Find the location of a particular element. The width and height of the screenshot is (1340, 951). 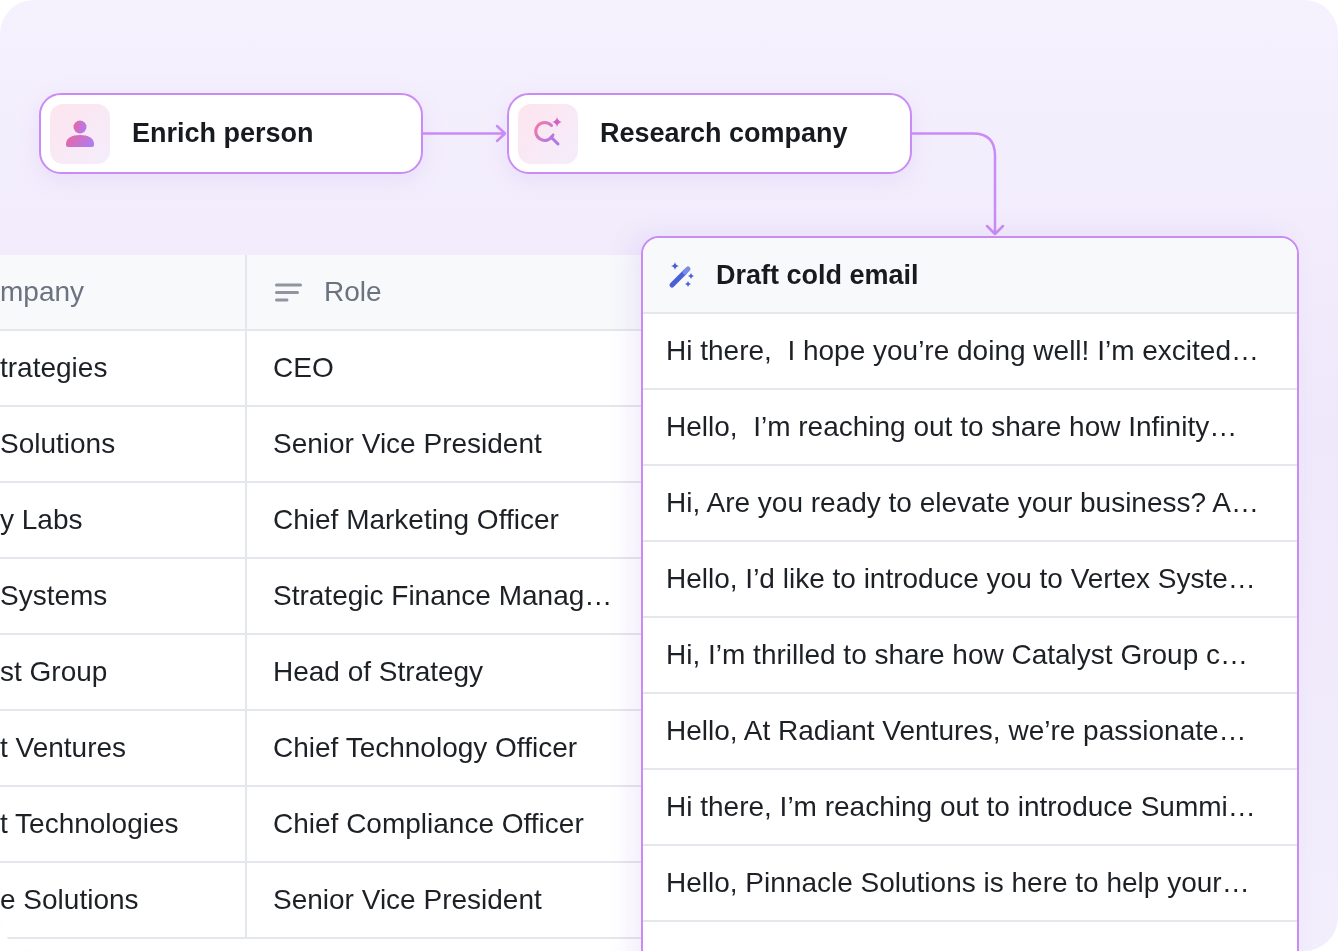

table-cell: t Ventures is located at coordinates (63, 748).